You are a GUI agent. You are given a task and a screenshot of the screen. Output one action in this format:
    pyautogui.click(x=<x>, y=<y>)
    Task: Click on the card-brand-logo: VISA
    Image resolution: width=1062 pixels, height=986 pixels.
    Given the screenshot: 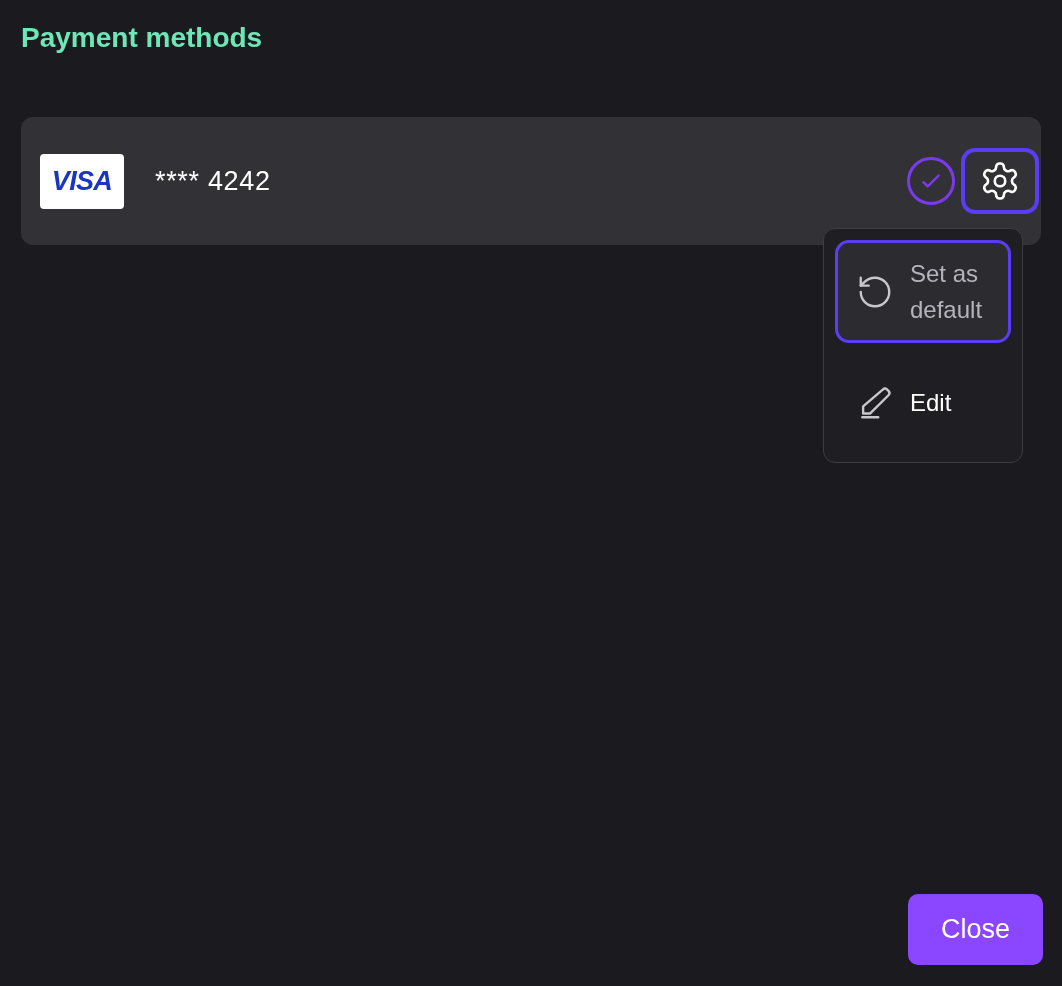 What is the action you would take?
    pyautogui.click(x=82, y=181)
    